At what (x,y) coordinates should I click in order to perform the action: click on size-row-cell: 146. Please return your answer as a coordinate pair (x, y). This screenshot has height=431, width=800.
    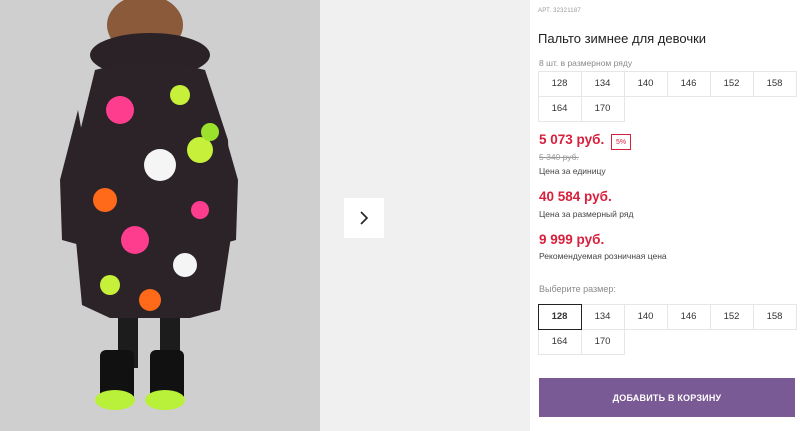
    Looking at the image, I should click on (688, 83).